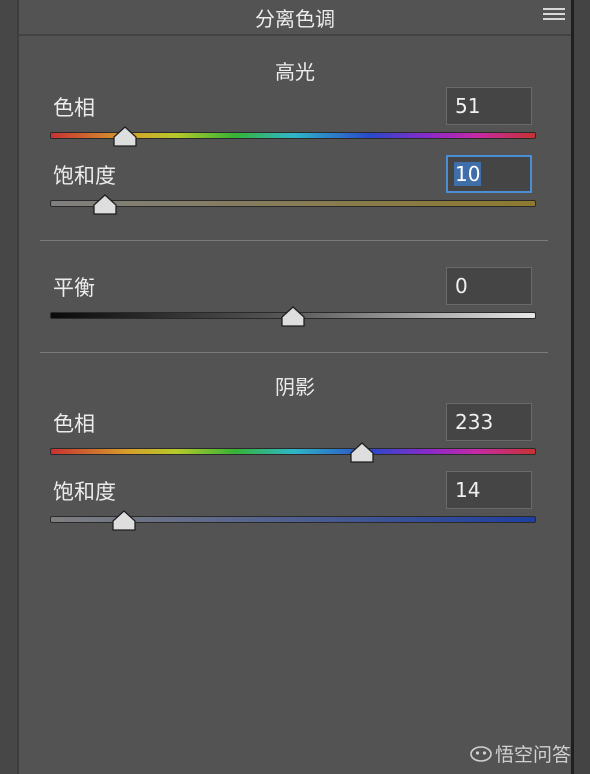 Image resolution: width=590 pixels, height=774 pixels. What do you see at coordinates (84, 492) in the screenshot?
I see `shadows-saturation-label: 饱和度` at bounding box center [84, 492].